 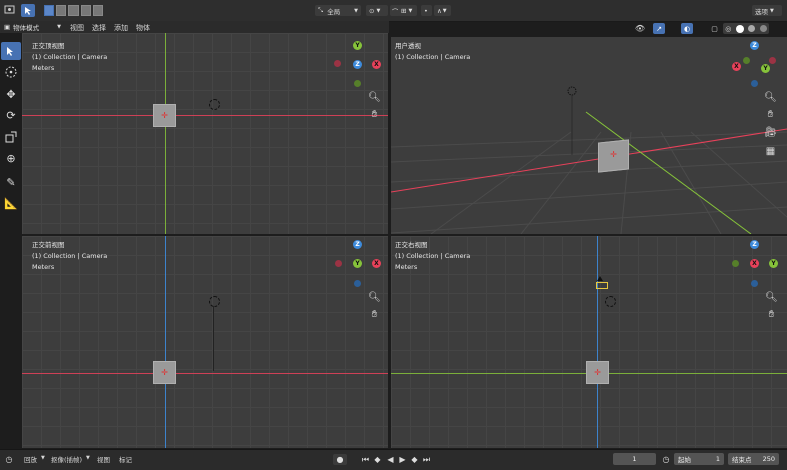 I want to click on falloff-dropdown: ∧ ▼, so click(x=442, y=10).